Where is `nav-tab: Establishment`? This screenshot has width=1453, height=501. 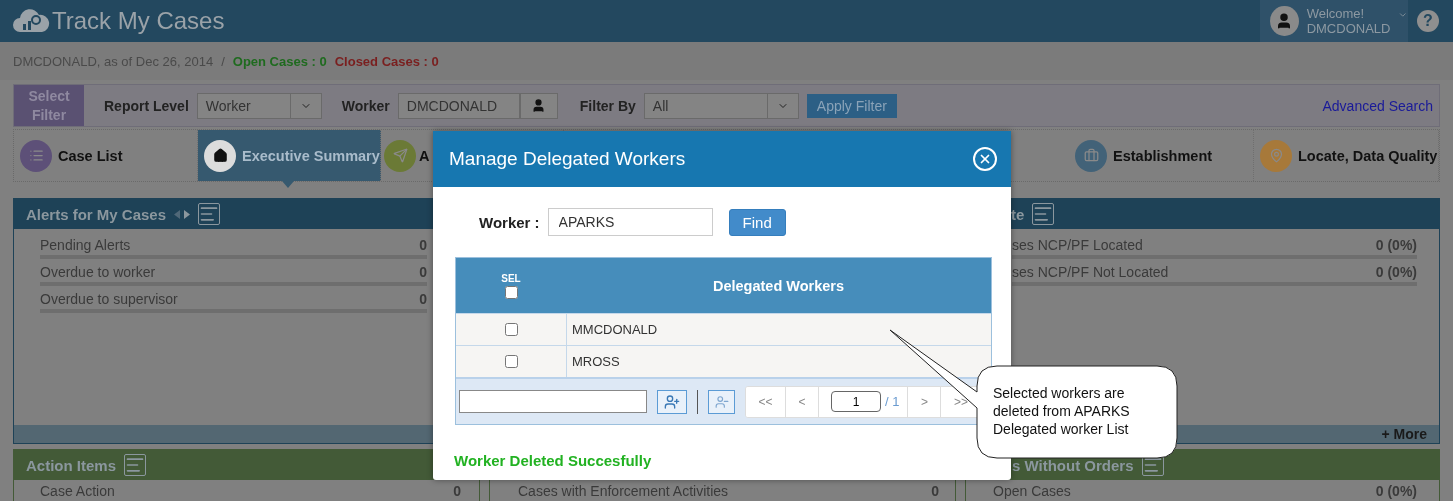
nav-tab: Establishment is located at coordinates (1161, 155).